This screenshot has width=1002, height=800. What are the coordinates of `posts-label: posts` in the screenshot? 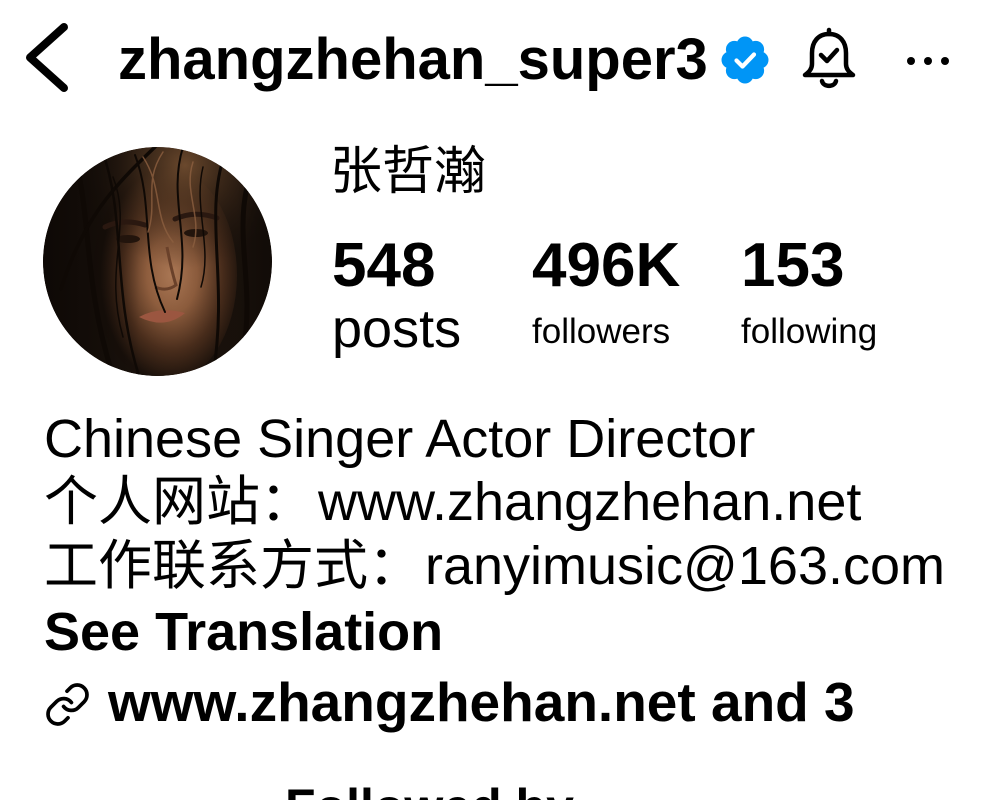 It's located at (397, 329).